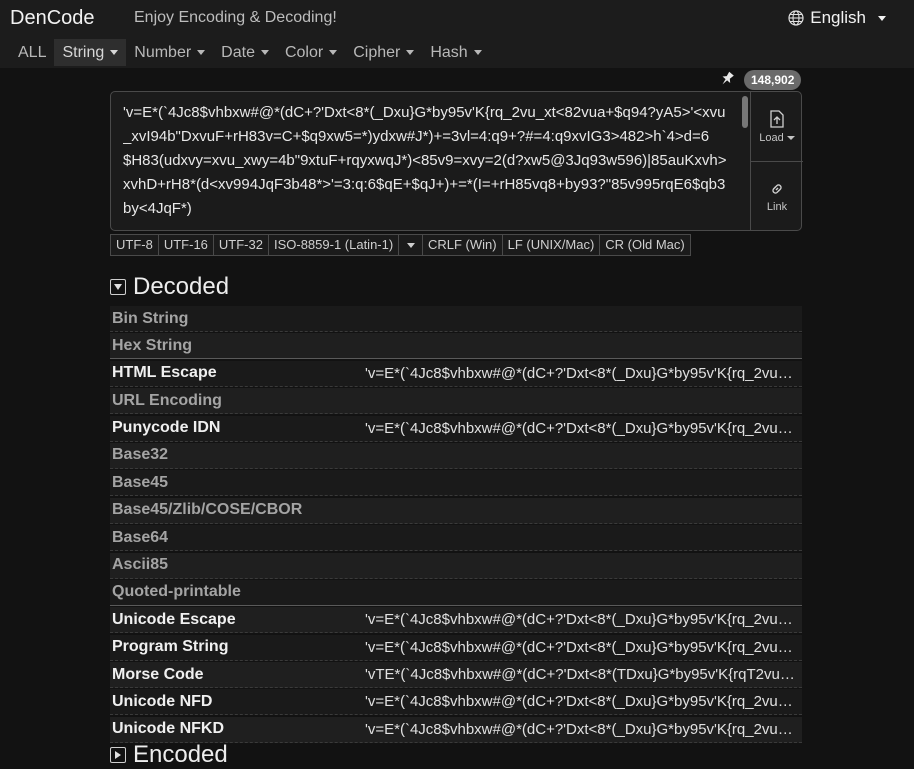  I want to click on editor-side-buttons: Load Link, so click(776, 161).